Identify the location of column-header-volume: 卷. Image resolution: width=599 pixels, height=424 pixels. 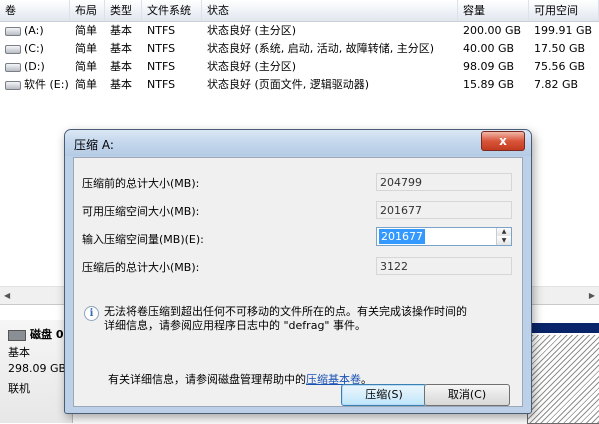
(35, 10).